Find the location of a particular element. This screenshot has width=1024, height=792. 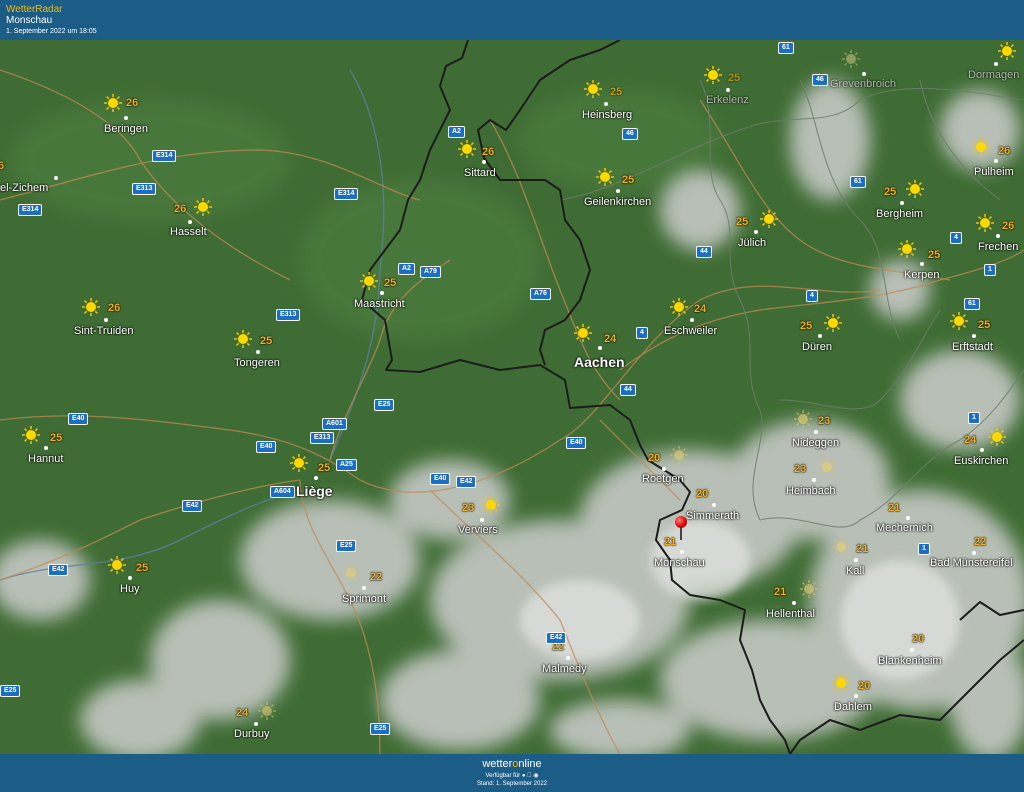

city-name: Sint-Truiden is located at coordinates (104, 331).